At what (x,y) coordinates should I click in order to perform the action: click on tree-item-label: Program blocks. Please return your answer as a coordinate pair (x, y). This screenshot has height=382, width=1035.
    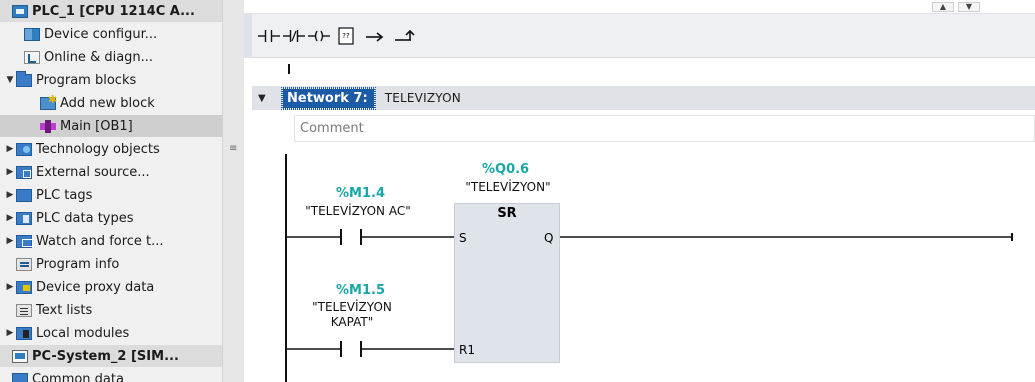
    Looking at the image, I should click on (86, 80).